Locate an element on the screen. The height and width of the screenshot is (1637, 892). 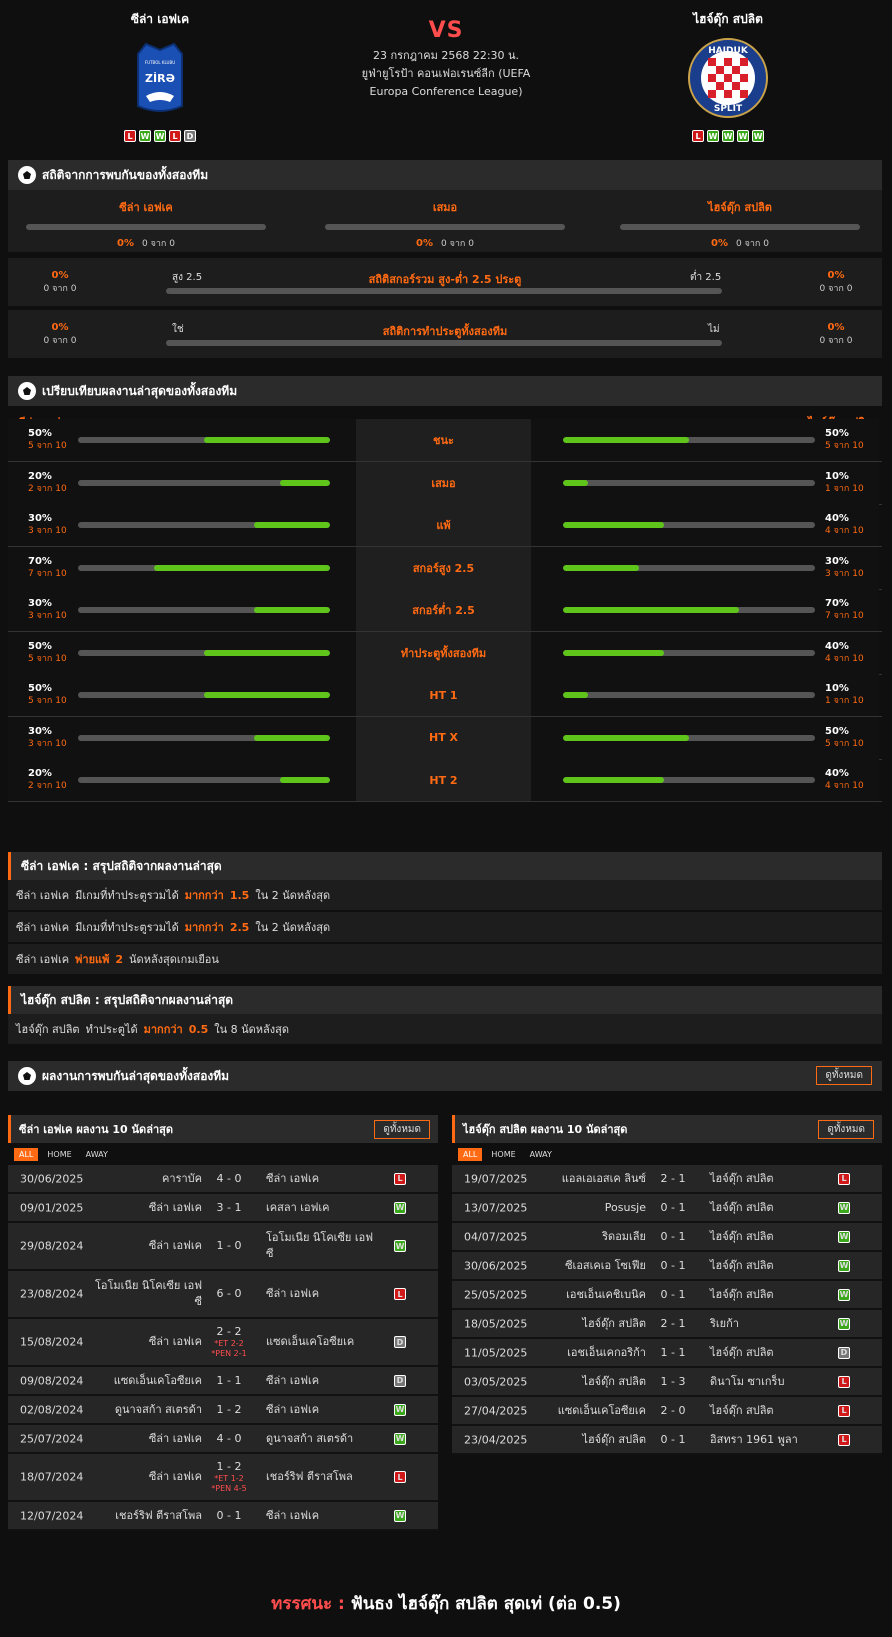
match-score: 1 - 1 is located at coordinates (229, 1381).